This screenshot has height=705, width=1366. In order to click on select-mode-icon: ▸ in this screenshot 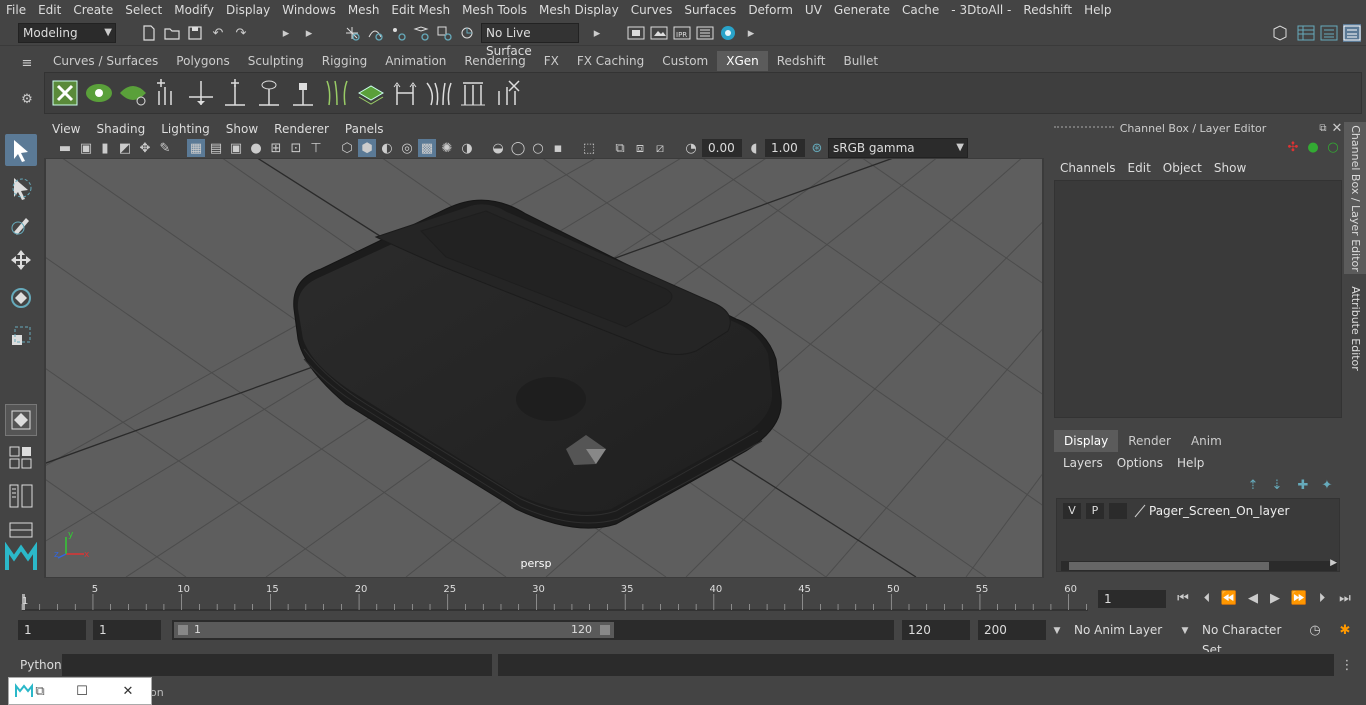, I will do `click(309, 33)`.